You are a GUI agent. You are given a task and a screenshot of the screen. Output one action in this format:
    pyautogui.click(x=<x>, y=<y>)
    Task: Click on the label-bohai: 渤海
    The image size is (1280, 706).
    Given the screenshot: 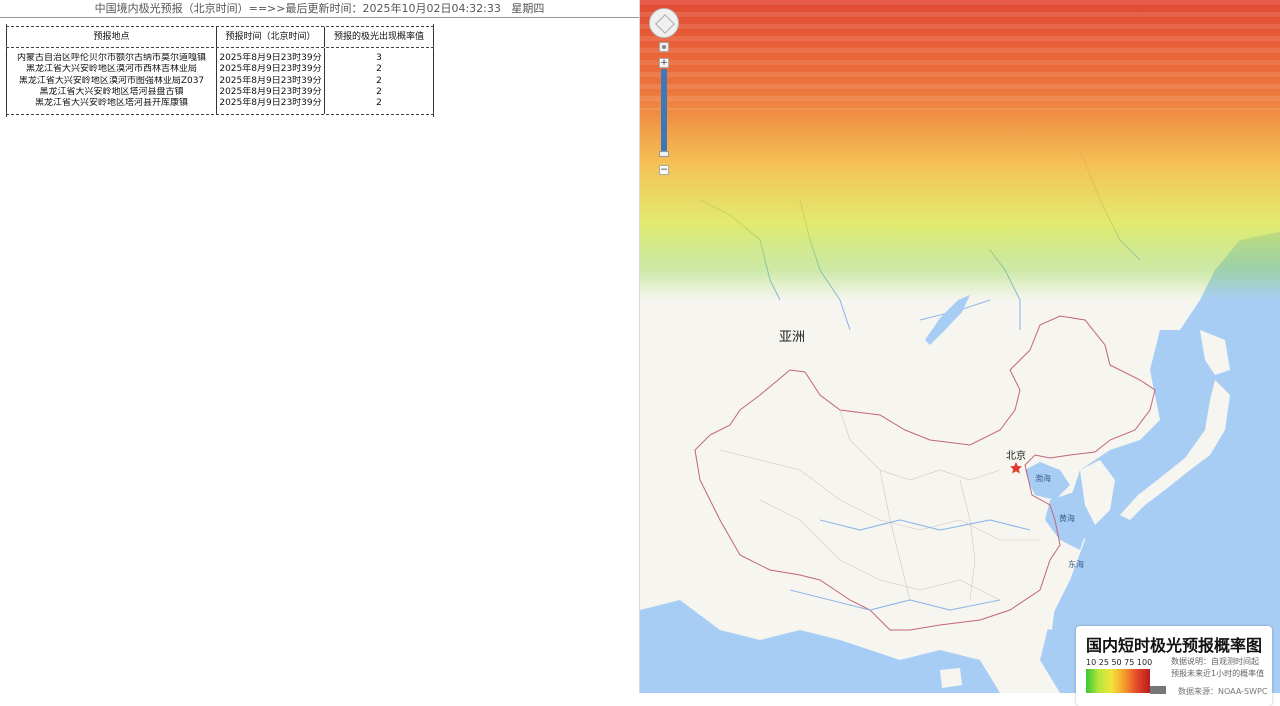 What is the action you would take?
    pyautogui.click(x=1043, y=478)
    